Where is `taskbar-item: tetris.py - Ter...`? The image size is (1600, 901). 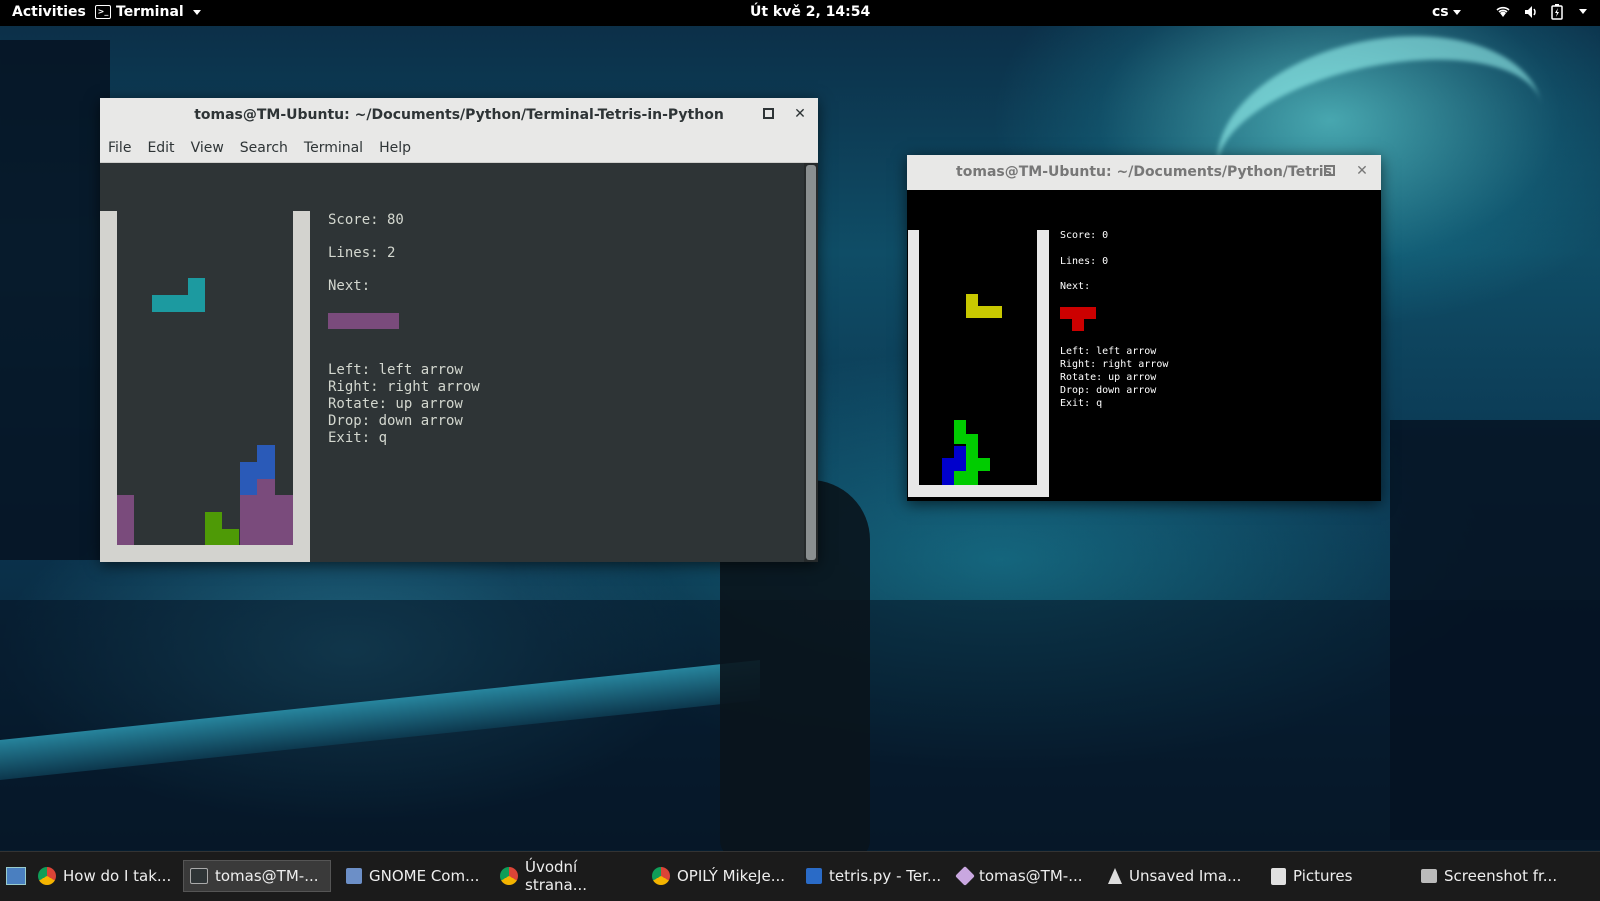
taskbar-item: tetris.py - Ter... is located at coordinates (872, 876).